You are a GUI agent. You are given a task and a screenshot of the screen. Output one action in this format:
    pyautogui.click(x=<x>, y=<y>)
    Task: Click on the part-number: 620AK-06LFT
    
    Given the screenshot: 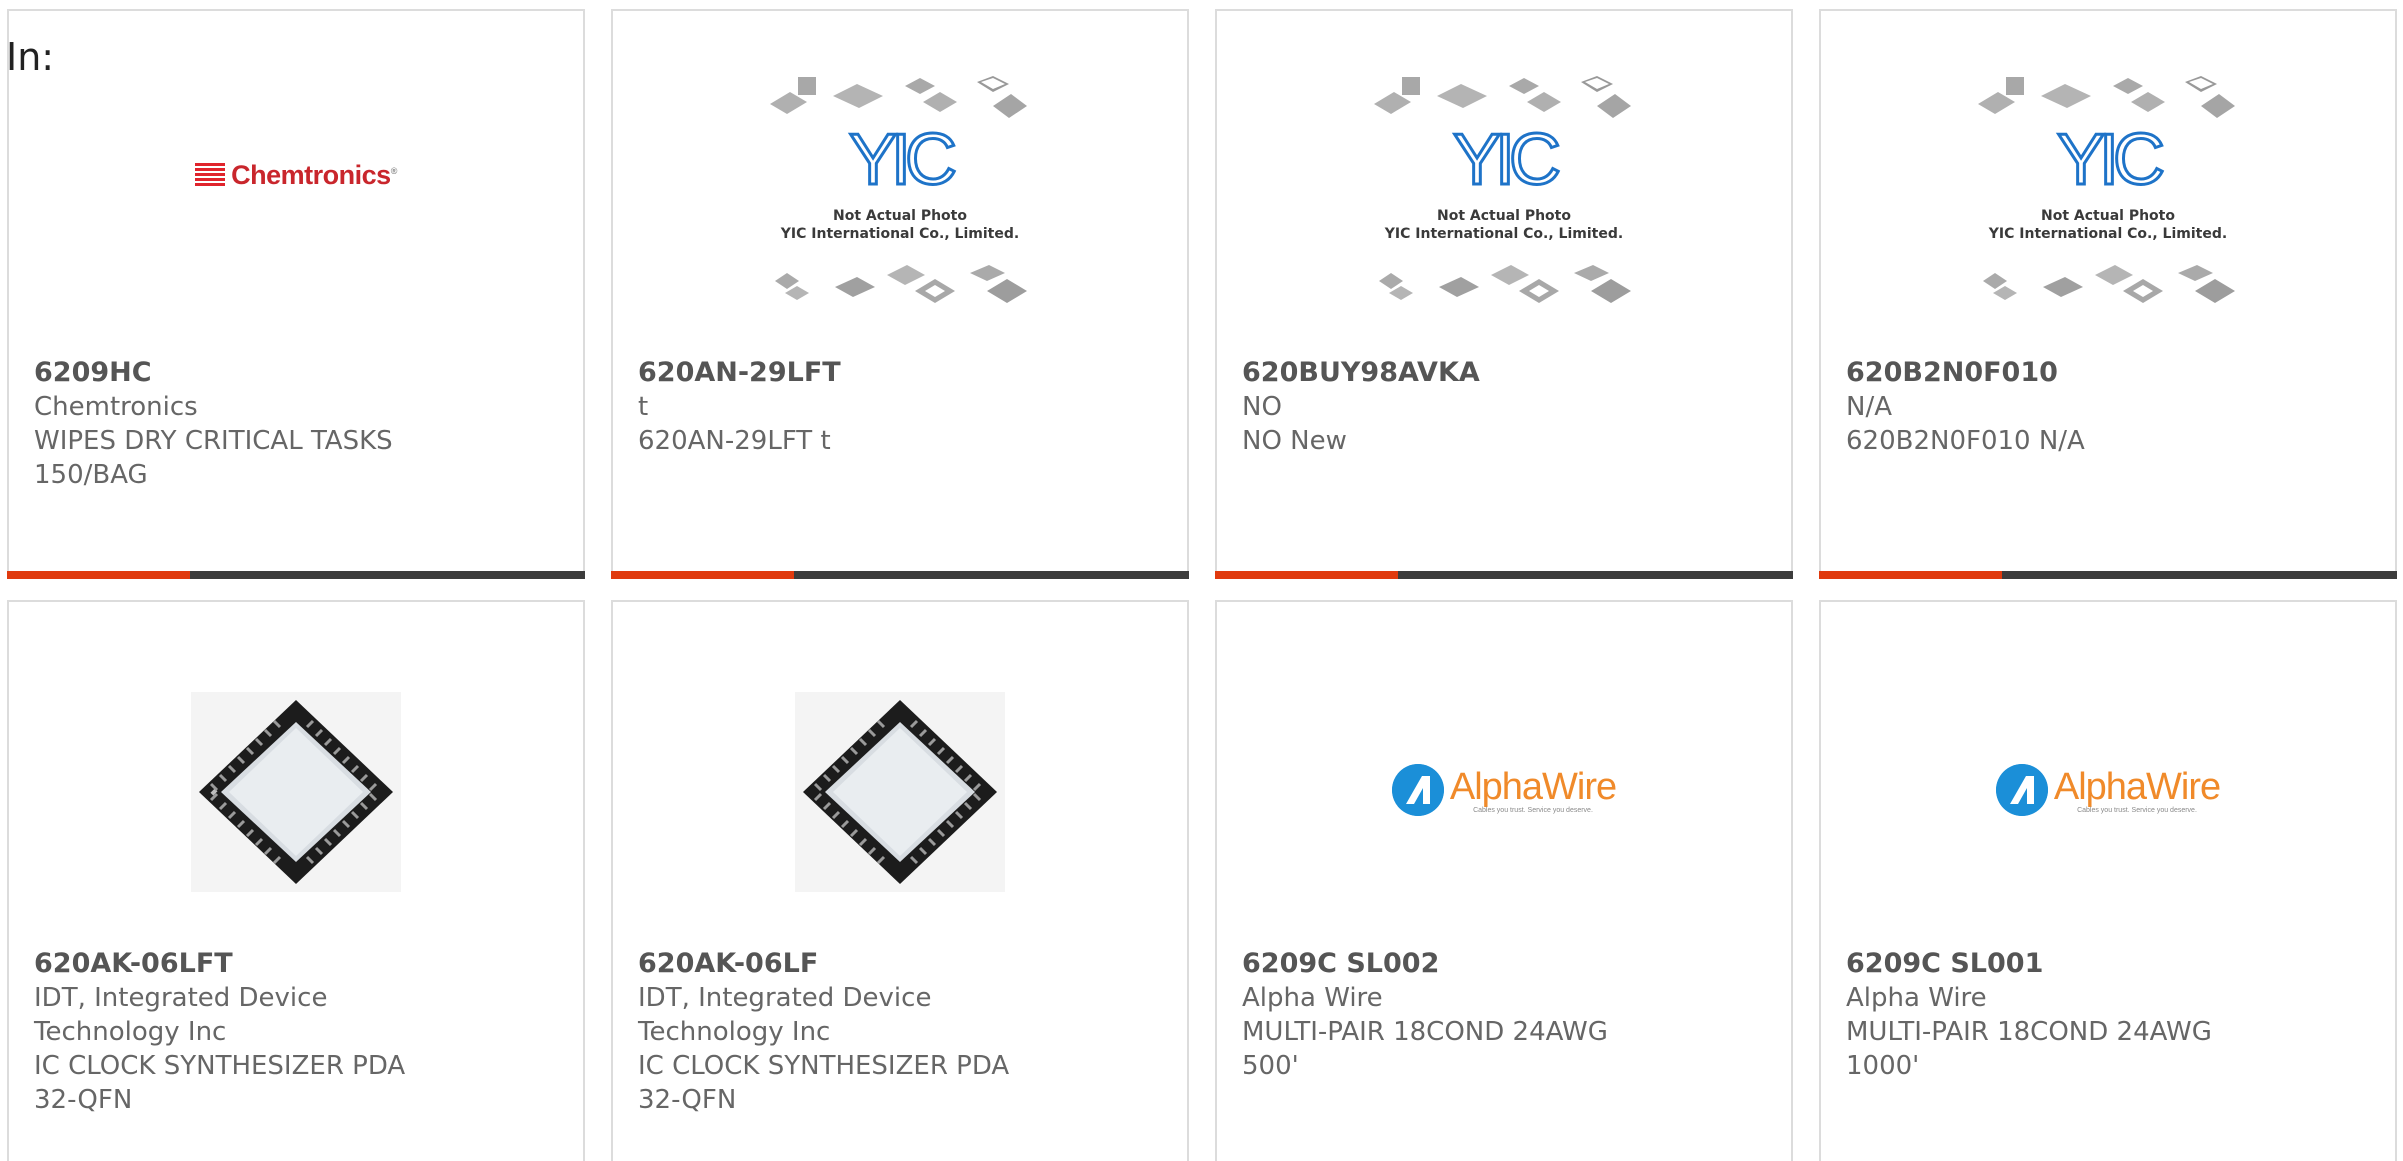 What is the action you would take?
    pyautogui.click(x=244, y=964)
    